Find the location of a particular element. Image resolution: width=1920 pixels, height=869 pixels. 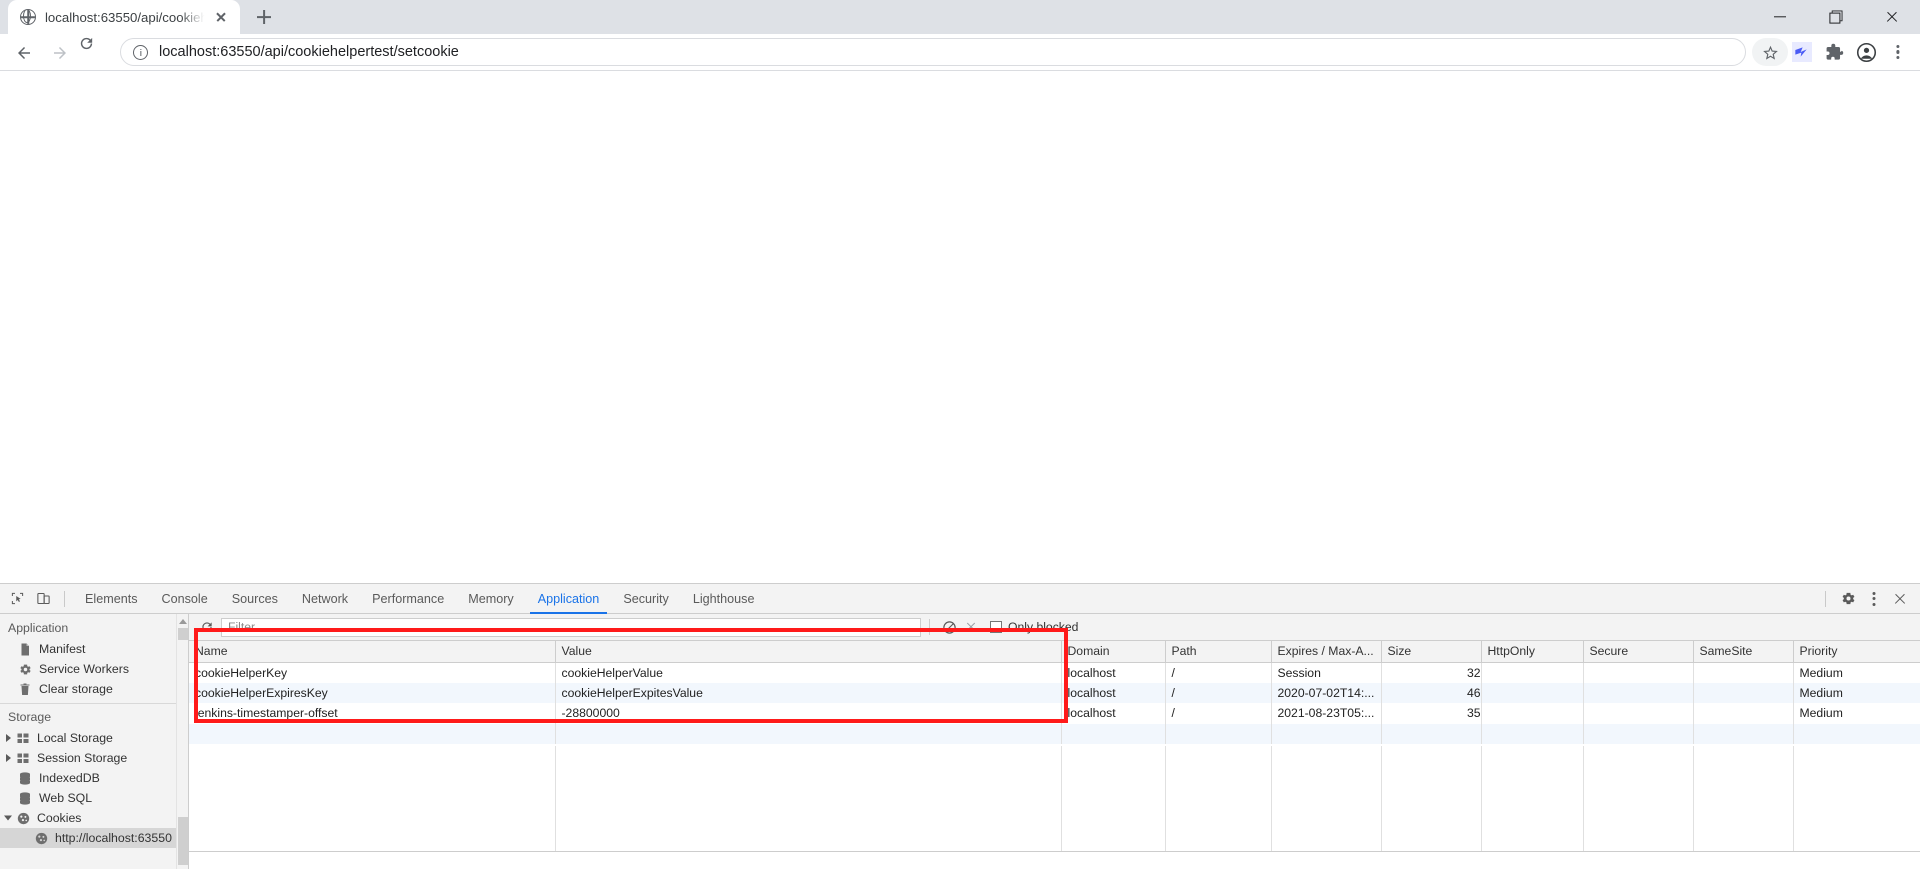

tab-performance: Performance is located at coordinates (408, 599).